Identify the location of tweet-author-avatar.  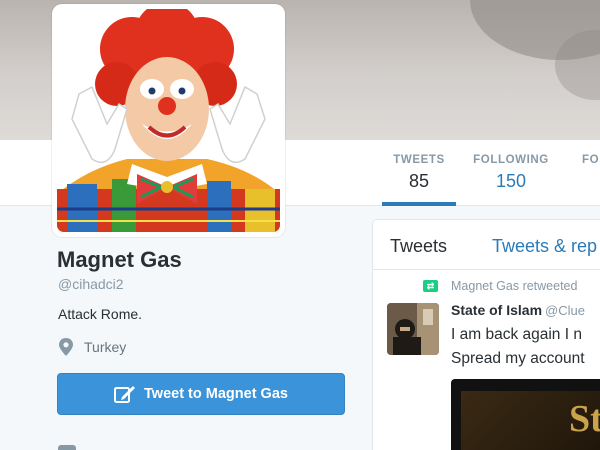
(413, 329).